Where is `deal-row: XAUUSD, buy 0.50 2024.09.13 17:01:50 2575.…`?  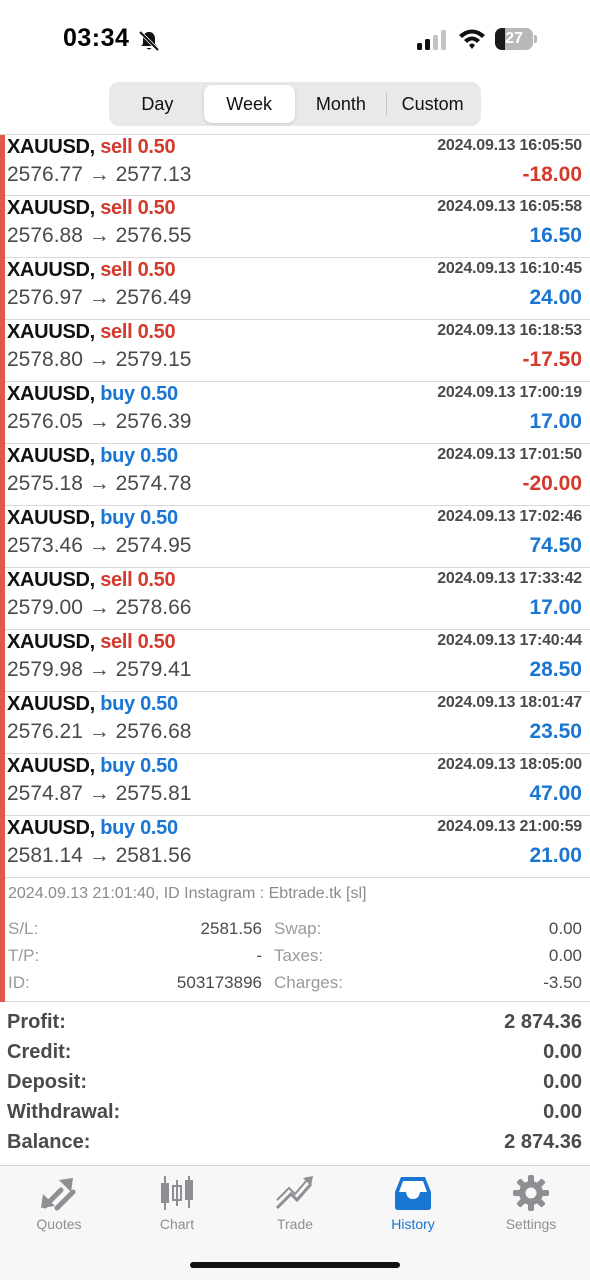
deal-row: XAUUSD, buy 0.50 2024.09.13 17:01:50 2575.… is located at coordinates (295, 475).